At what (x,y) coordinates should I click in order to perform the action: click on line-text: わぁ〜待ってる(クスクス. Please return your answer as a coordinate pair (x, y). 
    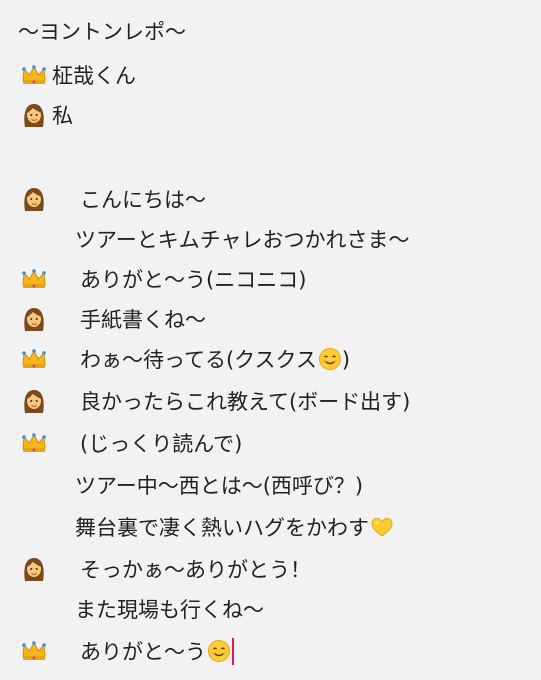
    Looking at the image, I should click on (198, 360).